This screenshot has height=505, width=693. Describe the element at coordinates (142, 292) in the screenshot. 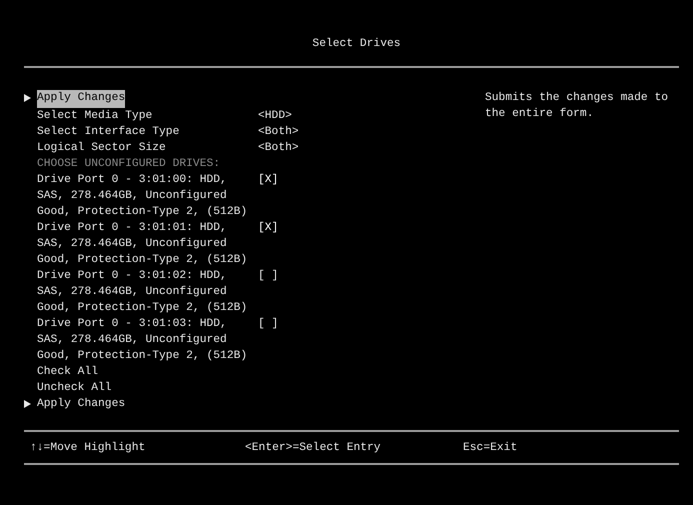

I see `drive-label: Drive Port 0 - 3:01:02: HDD, SAS, 278.464GB, Unconfigured Good, Protection-Type 2, (512B)` at that location.